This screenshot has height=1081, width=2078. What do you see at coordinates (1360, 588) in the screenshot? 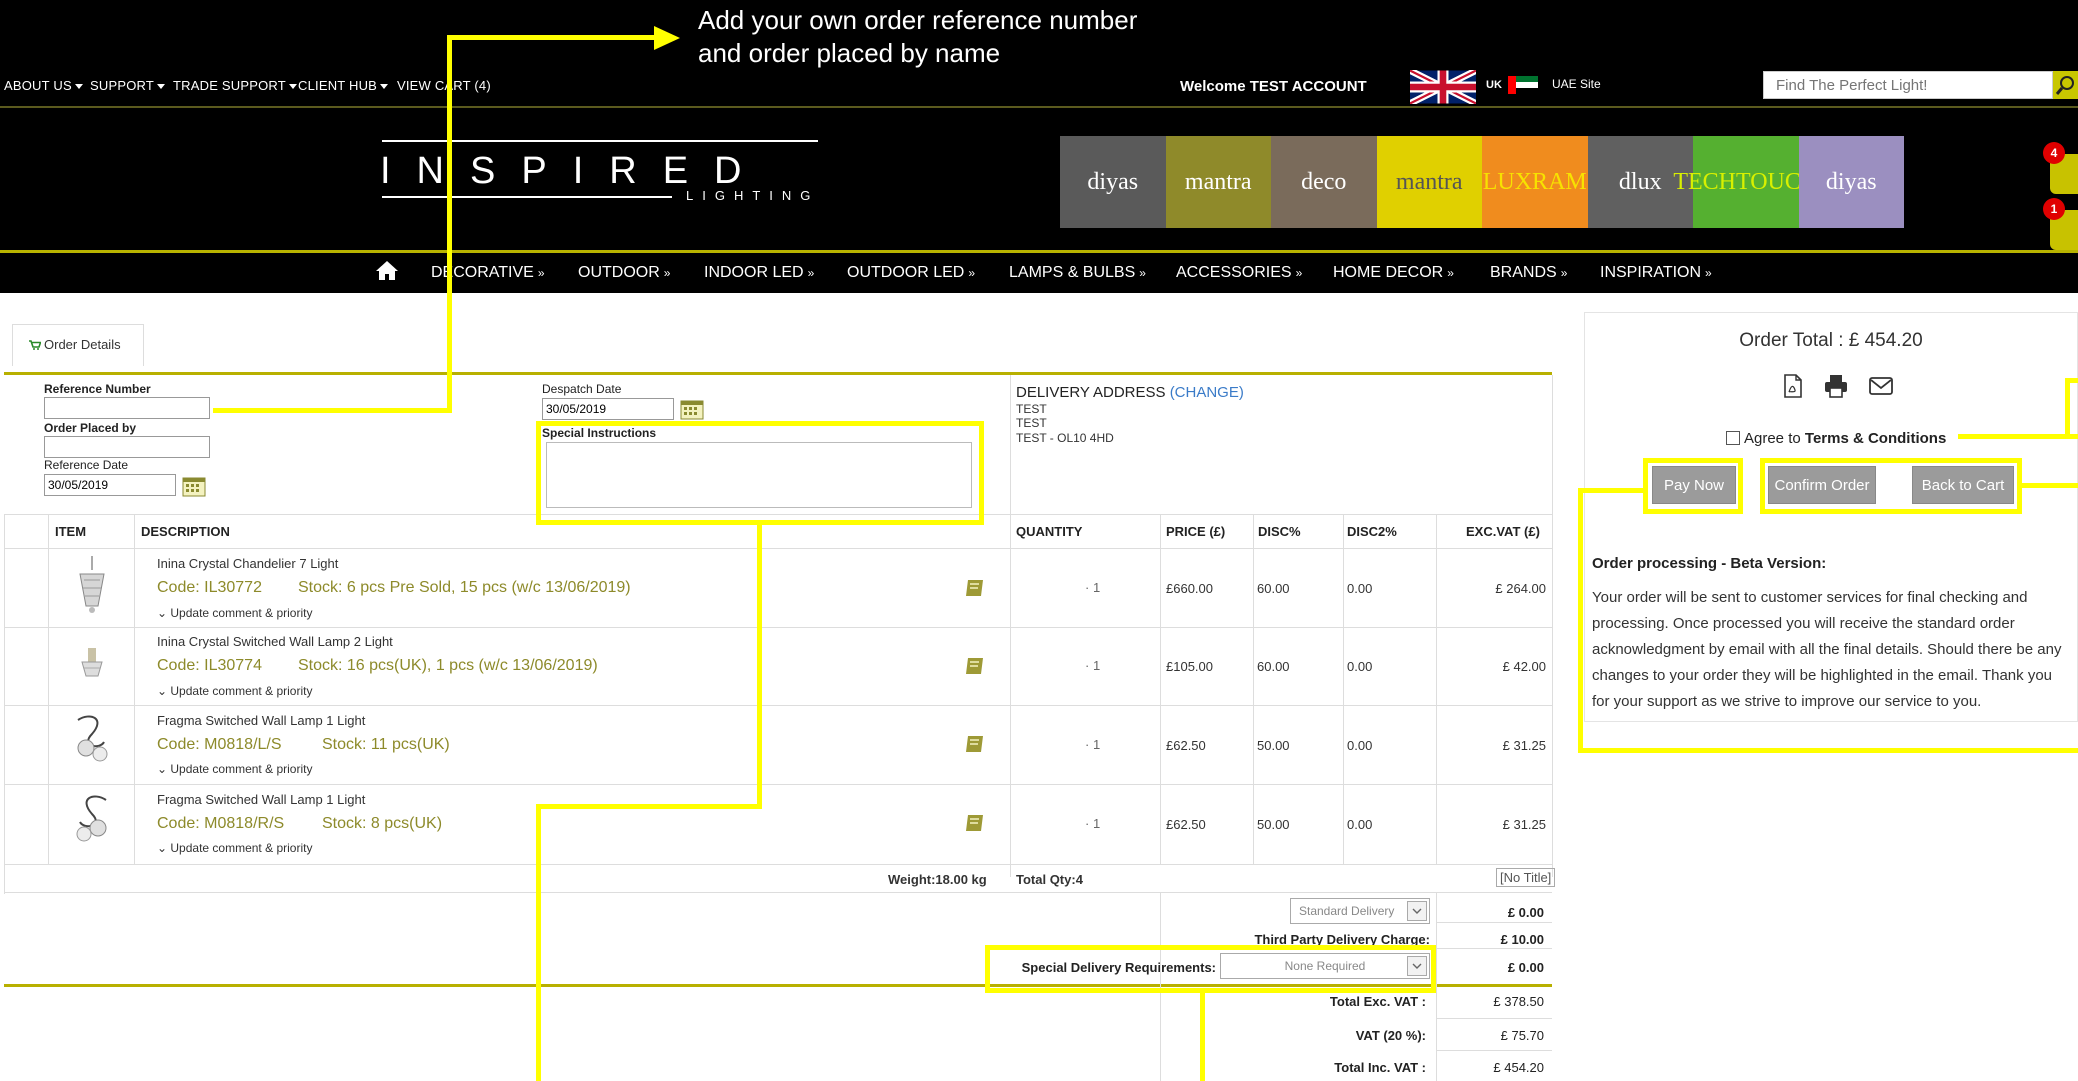
I see `row-1-disc2: 0.00` at bounding box center [1360, 588].